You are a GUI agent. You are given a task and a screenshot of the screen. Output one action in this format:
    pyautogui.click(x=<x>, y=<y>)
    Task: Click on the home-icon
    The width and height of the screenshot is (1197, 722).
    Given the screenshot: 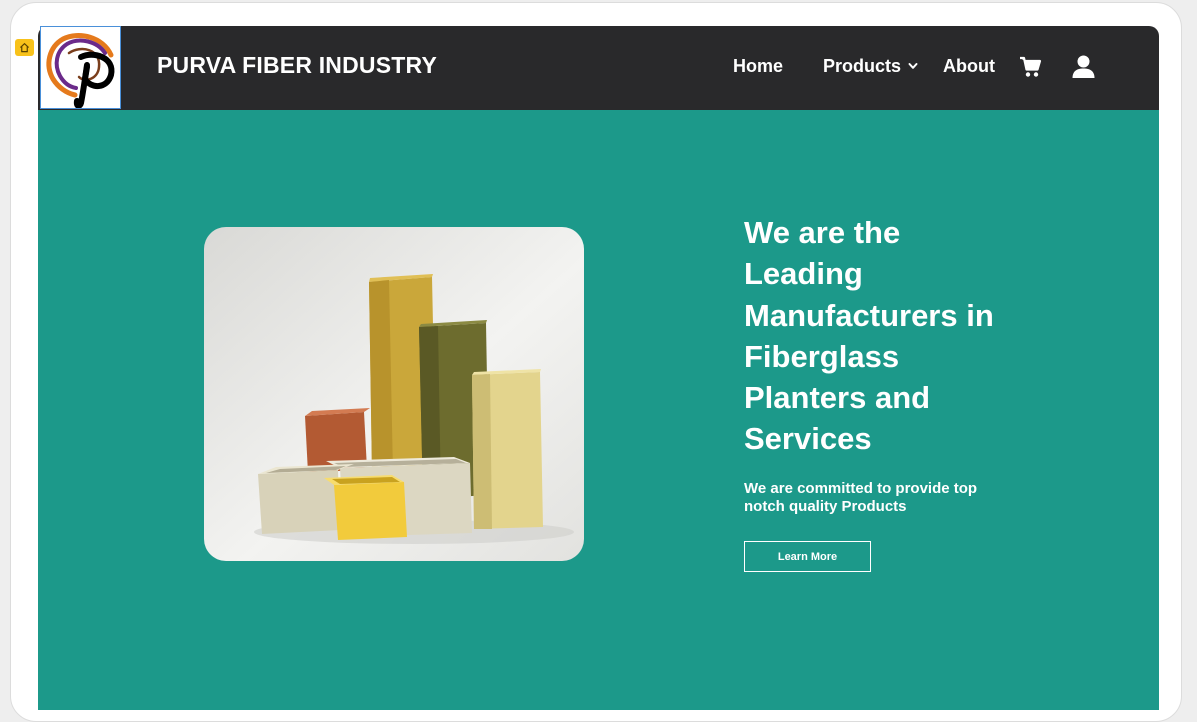 What is the action you would take?
    pyautogui.click(x=24, y=47)
    